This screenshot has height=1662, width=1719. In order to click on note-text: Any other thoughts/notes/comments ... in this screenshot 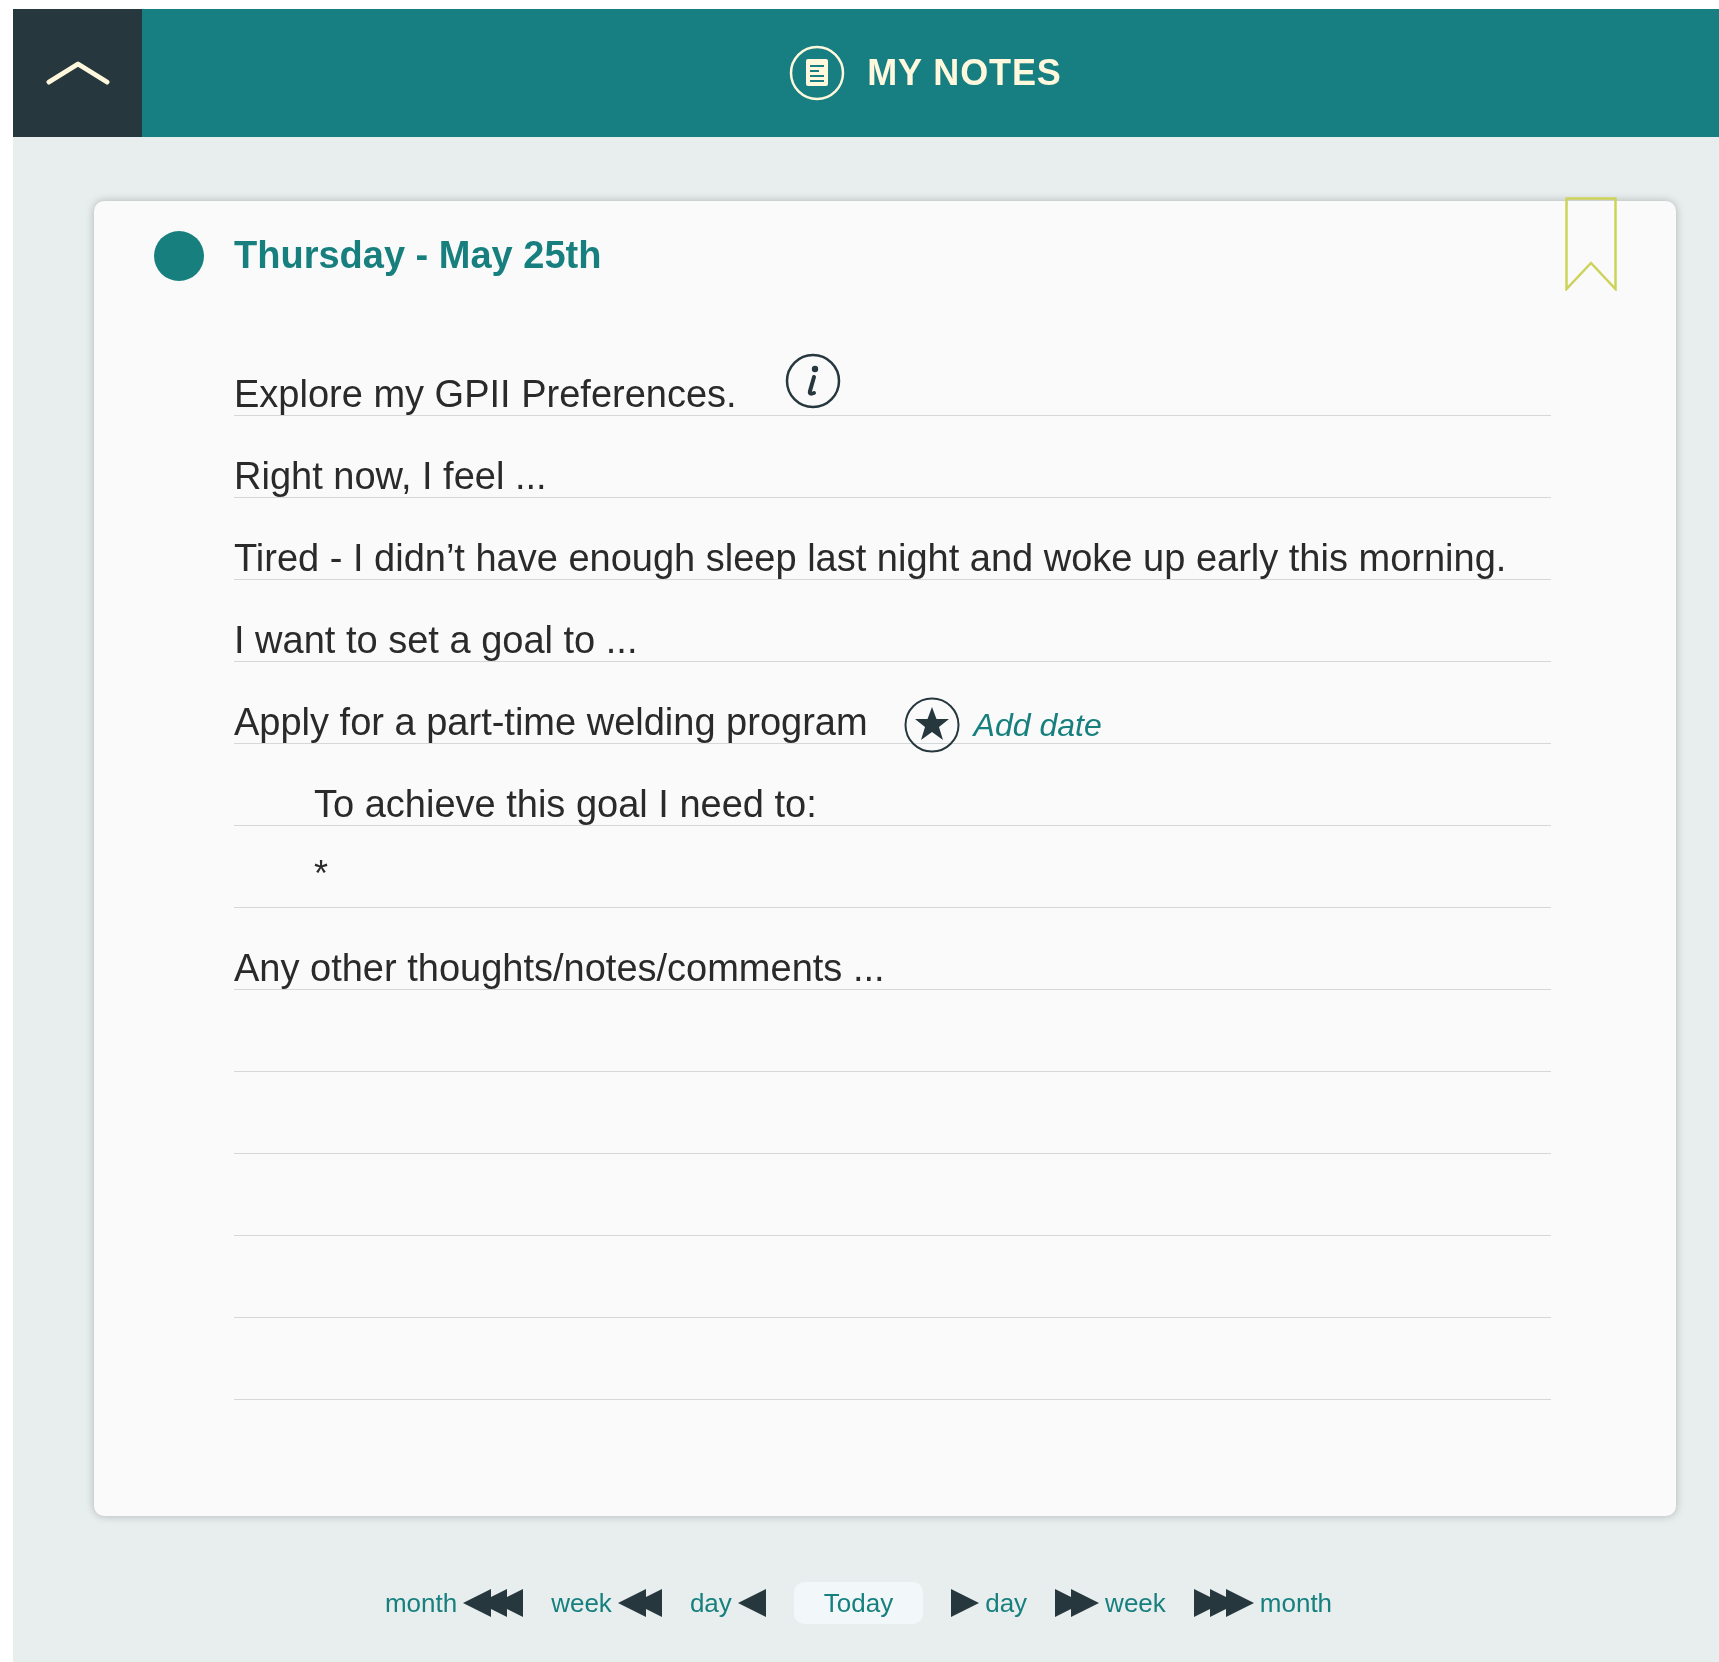, I will do `click(559, 968)`.